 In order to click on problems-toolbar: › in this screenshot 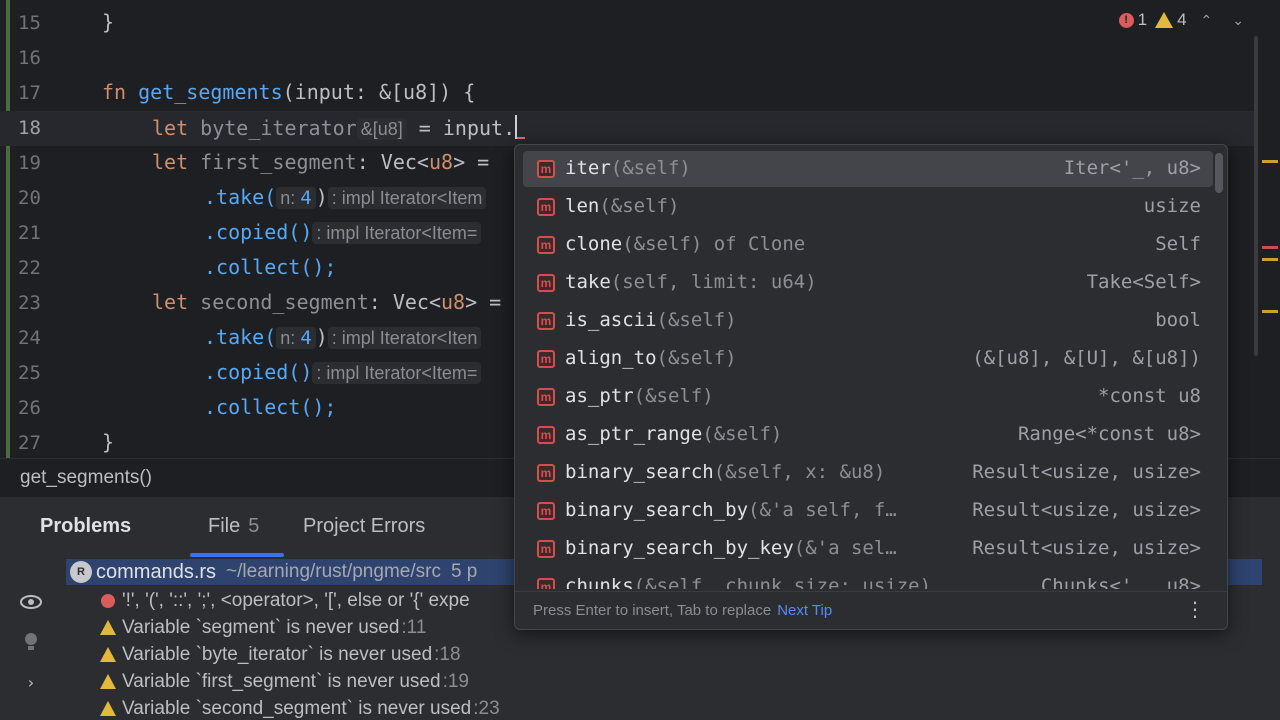, I will do `click(31, 638)`.